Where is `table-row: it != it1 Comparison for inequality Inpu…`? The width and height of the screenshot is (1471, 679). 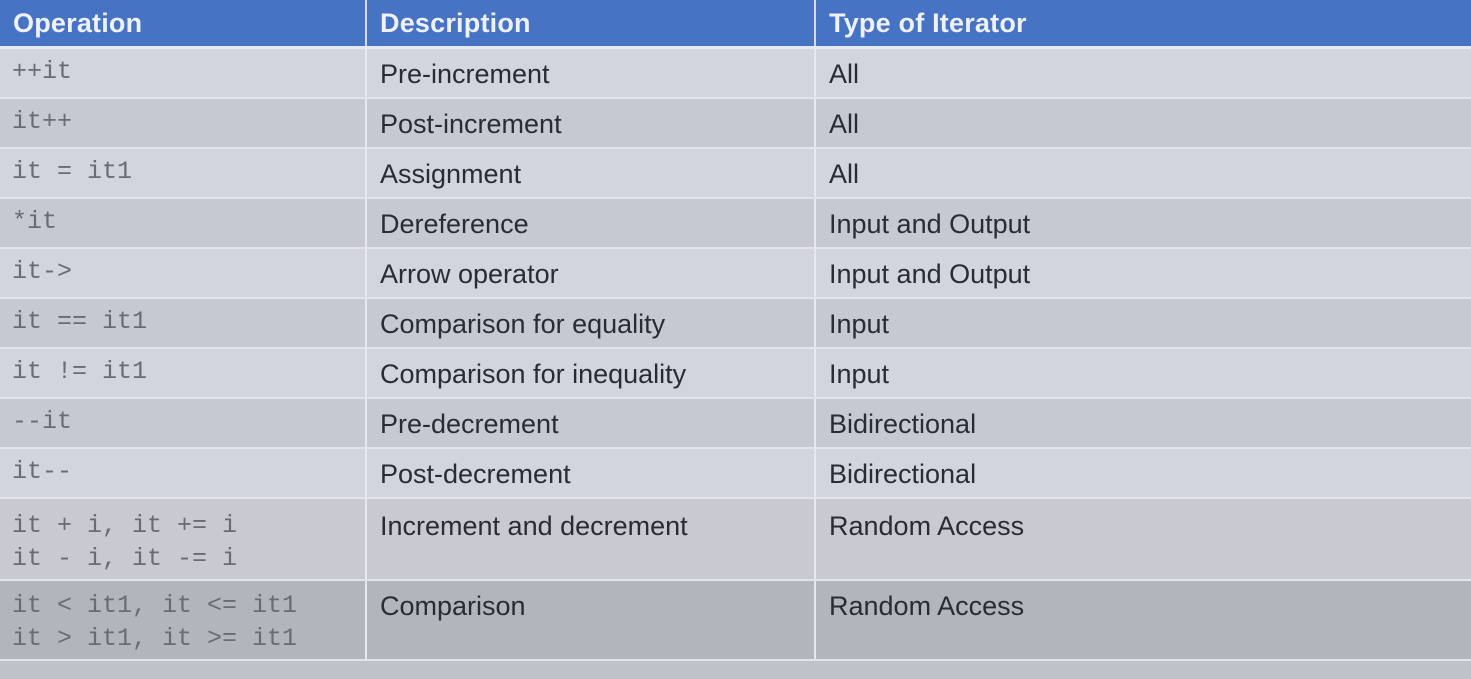
table-row: it != it1 Comparison for inequality Inpu… is located at coordinates (735, 373).